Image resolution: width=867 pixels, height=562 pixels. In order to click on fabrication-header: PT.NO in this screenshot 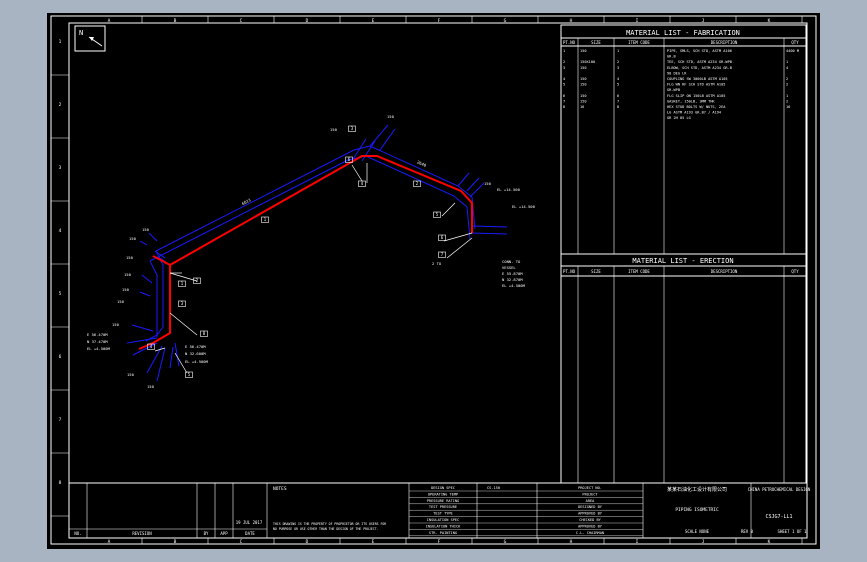, I will do `click(569, 42)`.